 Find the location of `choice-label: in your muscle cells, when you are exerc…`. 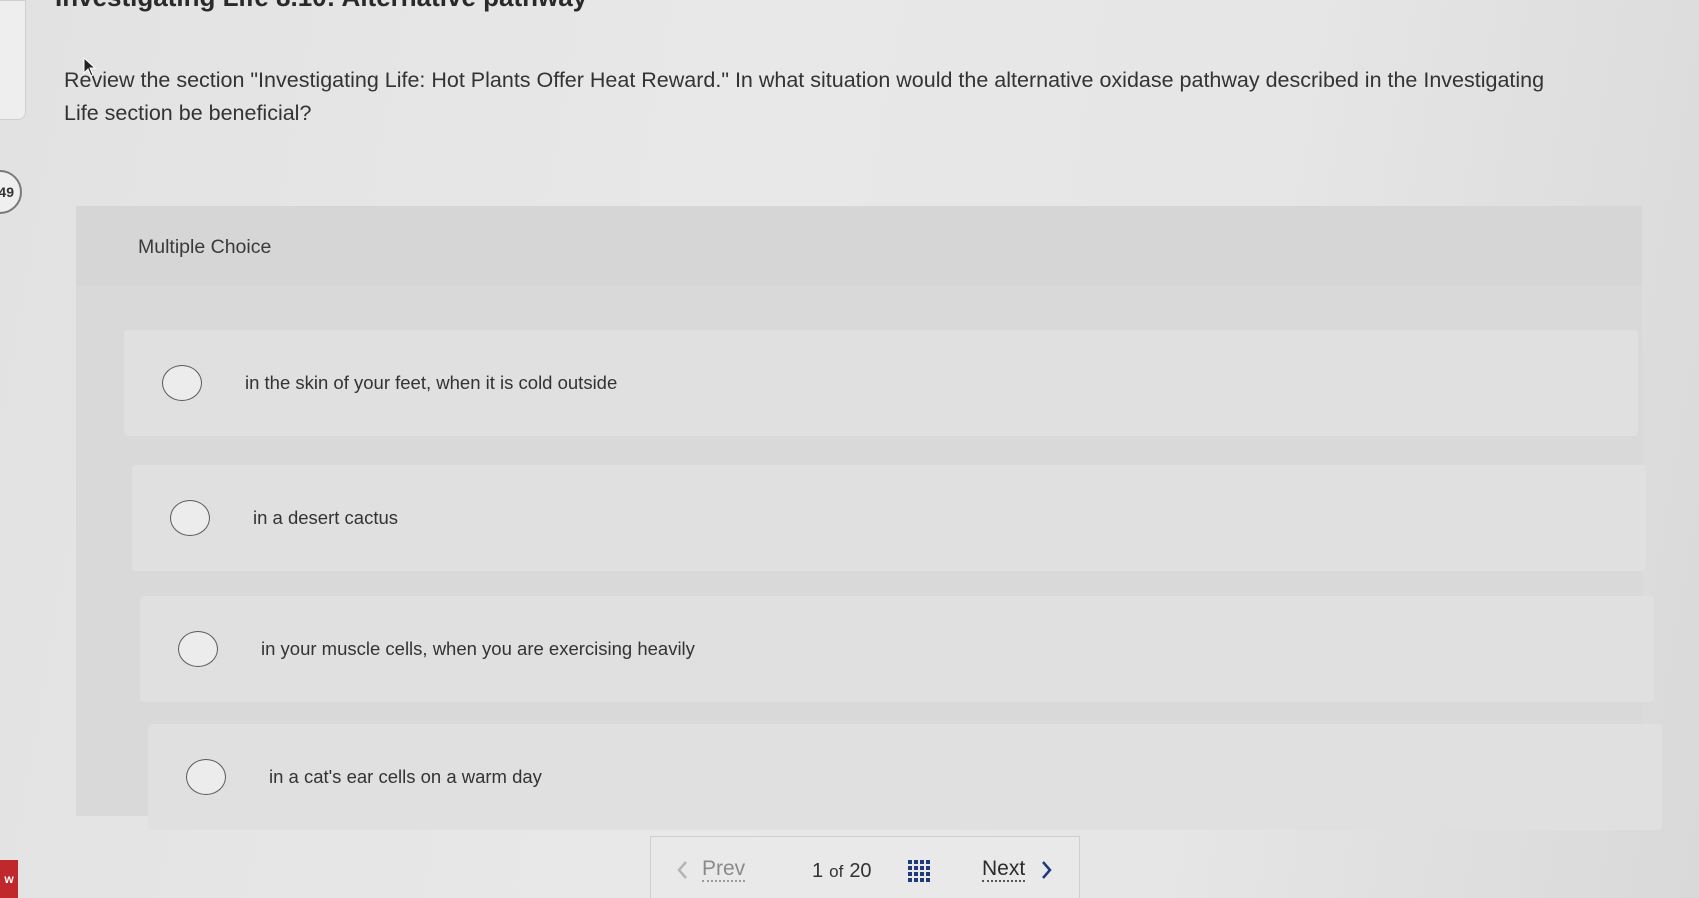

choice-label: in your muscle cells, when you are exerc… is located at coordinates (478, 648).